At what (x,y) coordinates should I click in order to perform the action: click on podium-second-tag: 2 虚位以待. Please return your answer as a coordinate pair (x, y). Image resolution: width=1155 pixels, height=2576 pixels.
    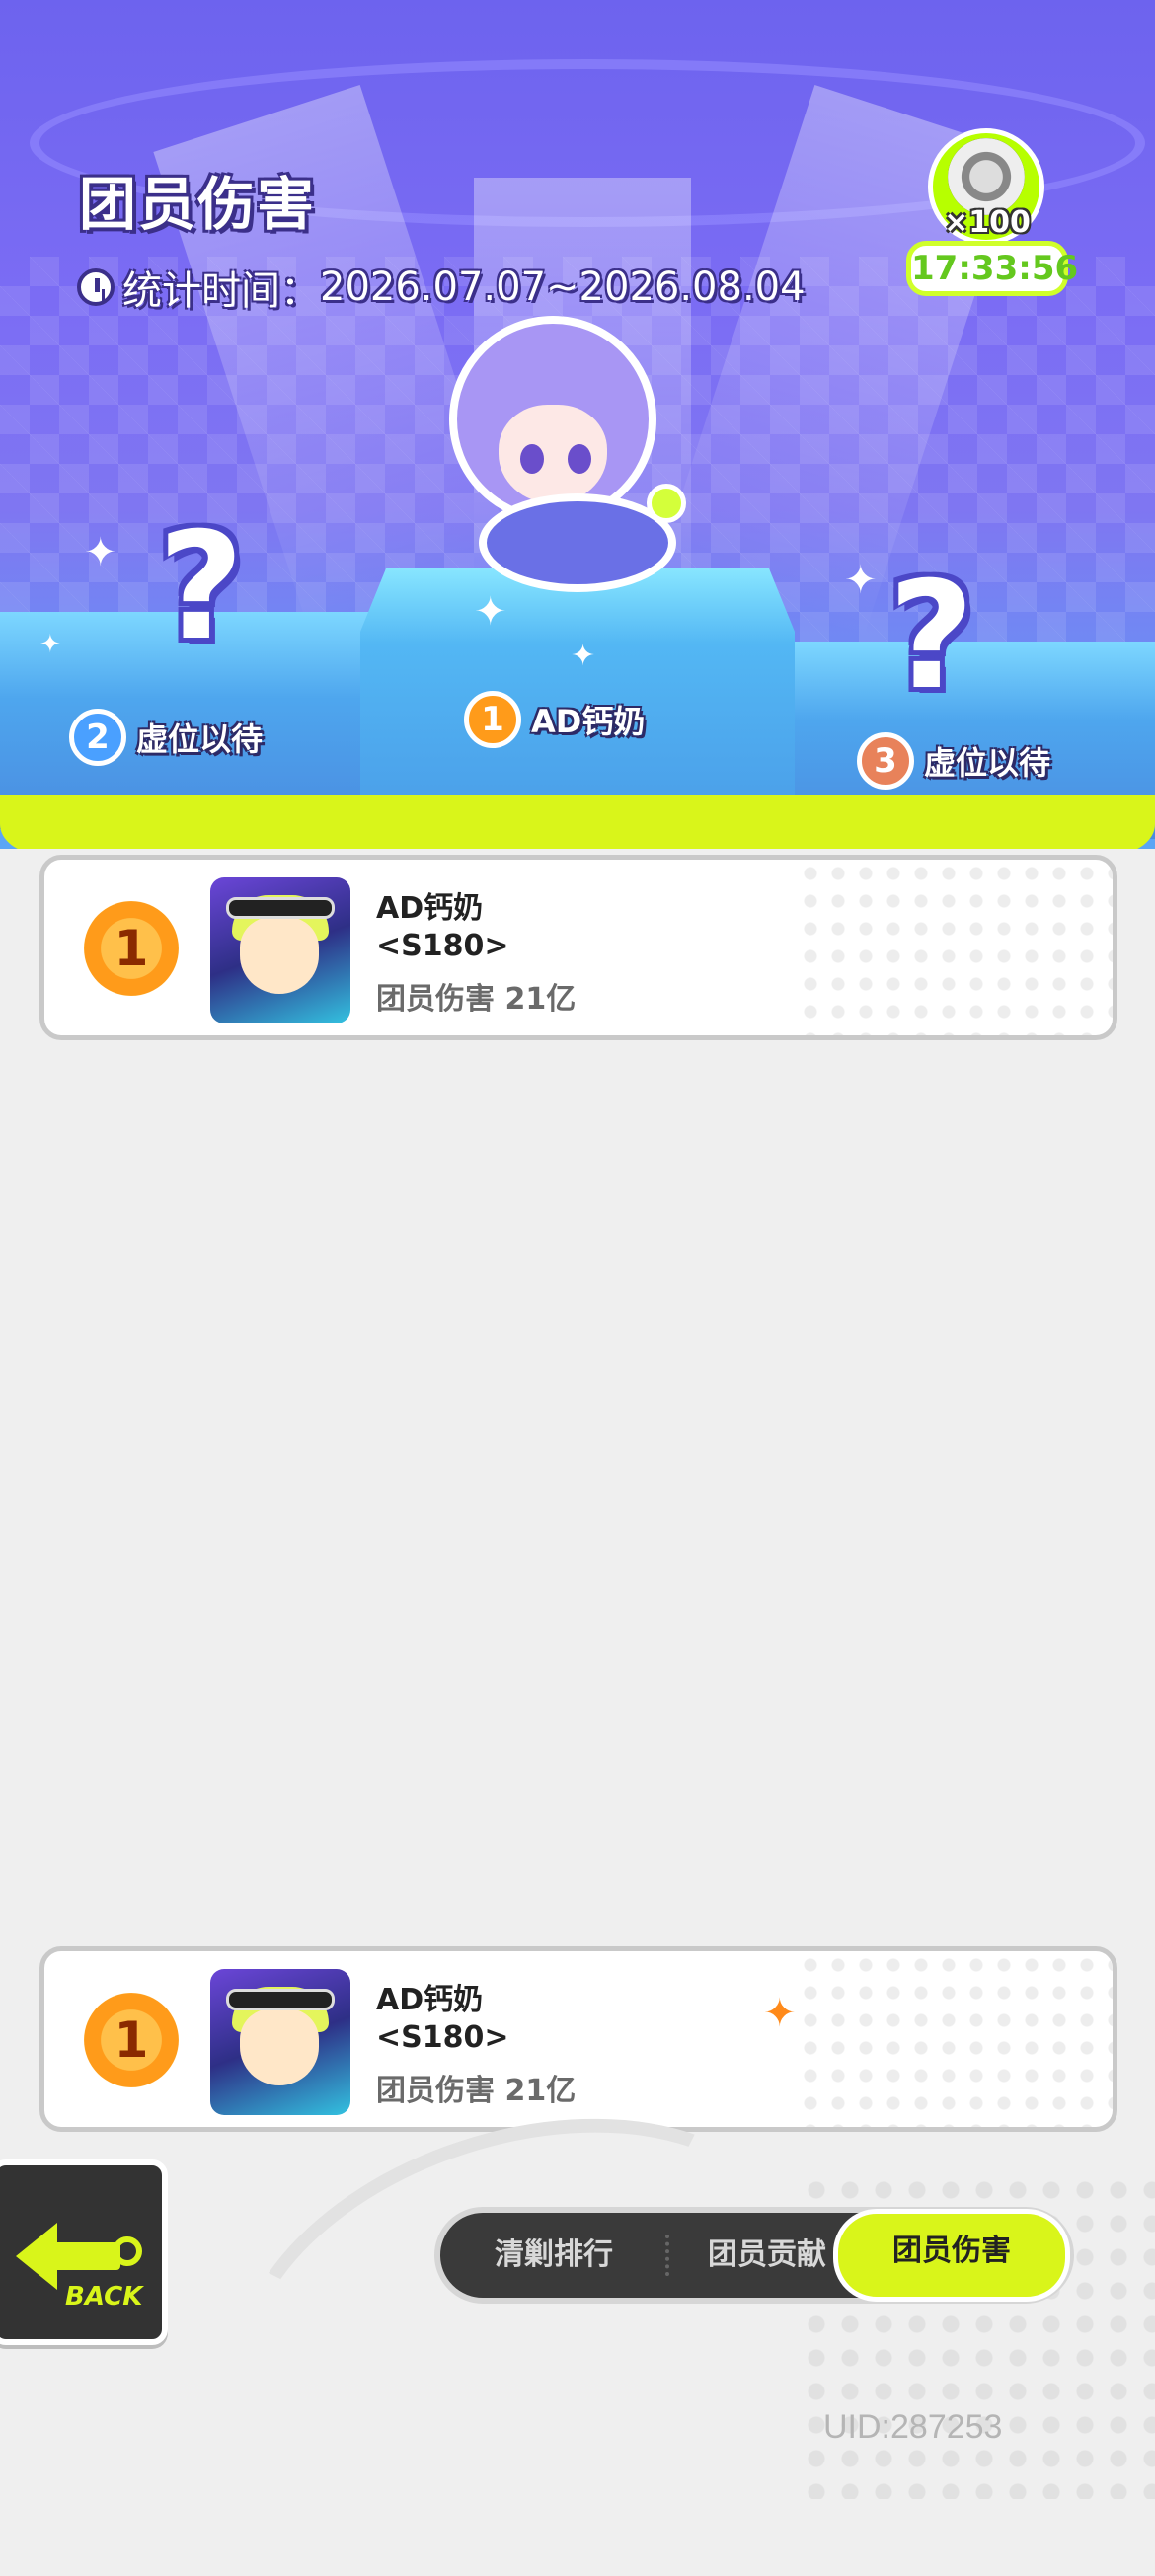
    Looking at the image, I should click on (166, 737).